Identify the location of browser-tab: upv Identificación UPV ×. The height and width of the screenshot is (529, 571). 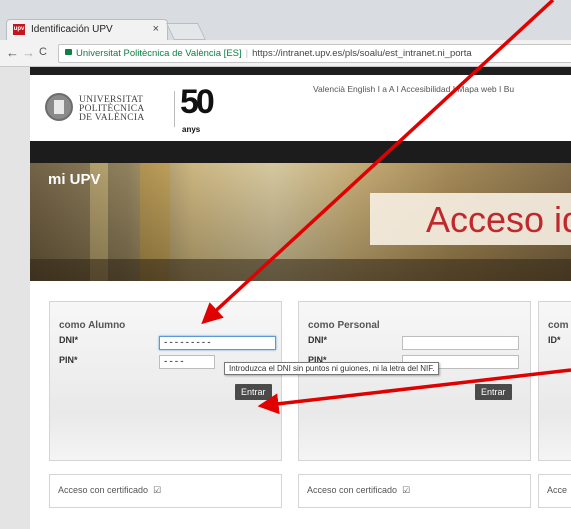
(87, 29).